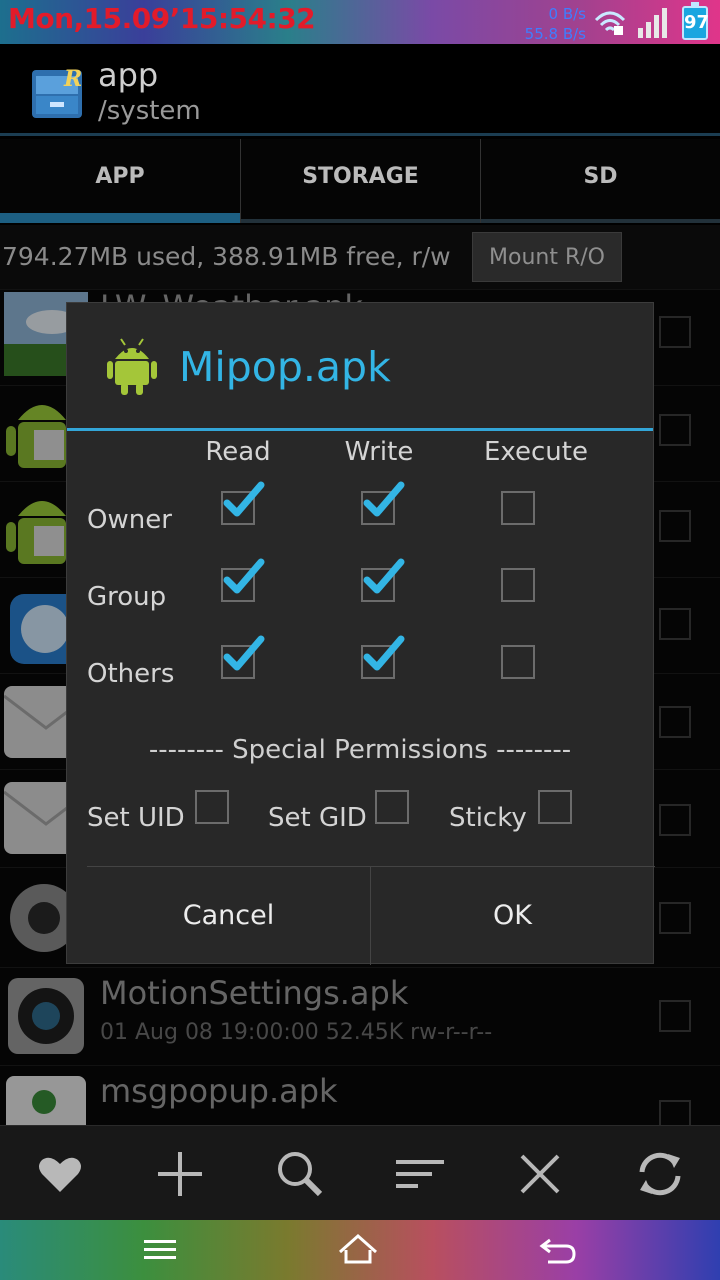  Describe the element at coordinates (360, 22) in the screenshot. I see `status-bar: Mon,15.09’15:54:32 0 B/s 55.8 B/s 97` at that location.